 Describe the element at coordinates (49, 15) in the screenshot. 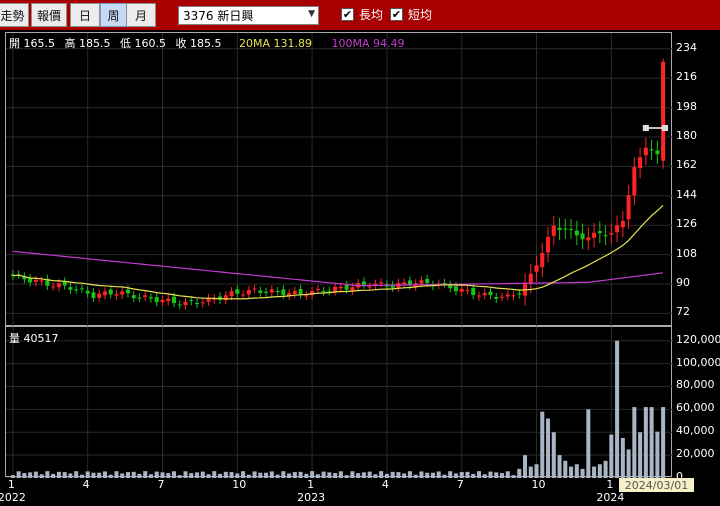

I see `tab-quote: 報價` at that location.